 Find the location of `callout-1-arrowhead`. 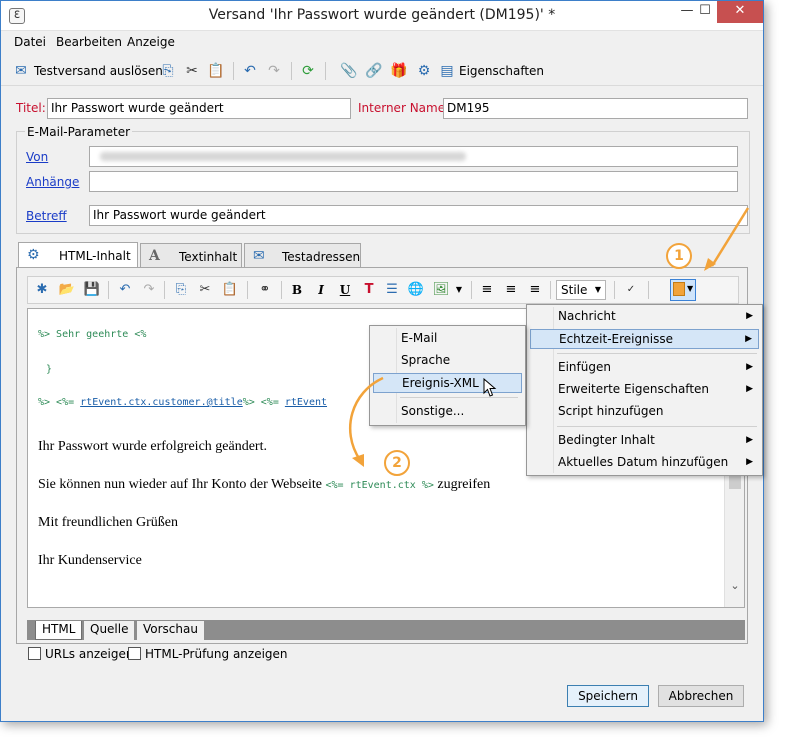

callout-1-arrowhead is located at coordinates (710, 264).